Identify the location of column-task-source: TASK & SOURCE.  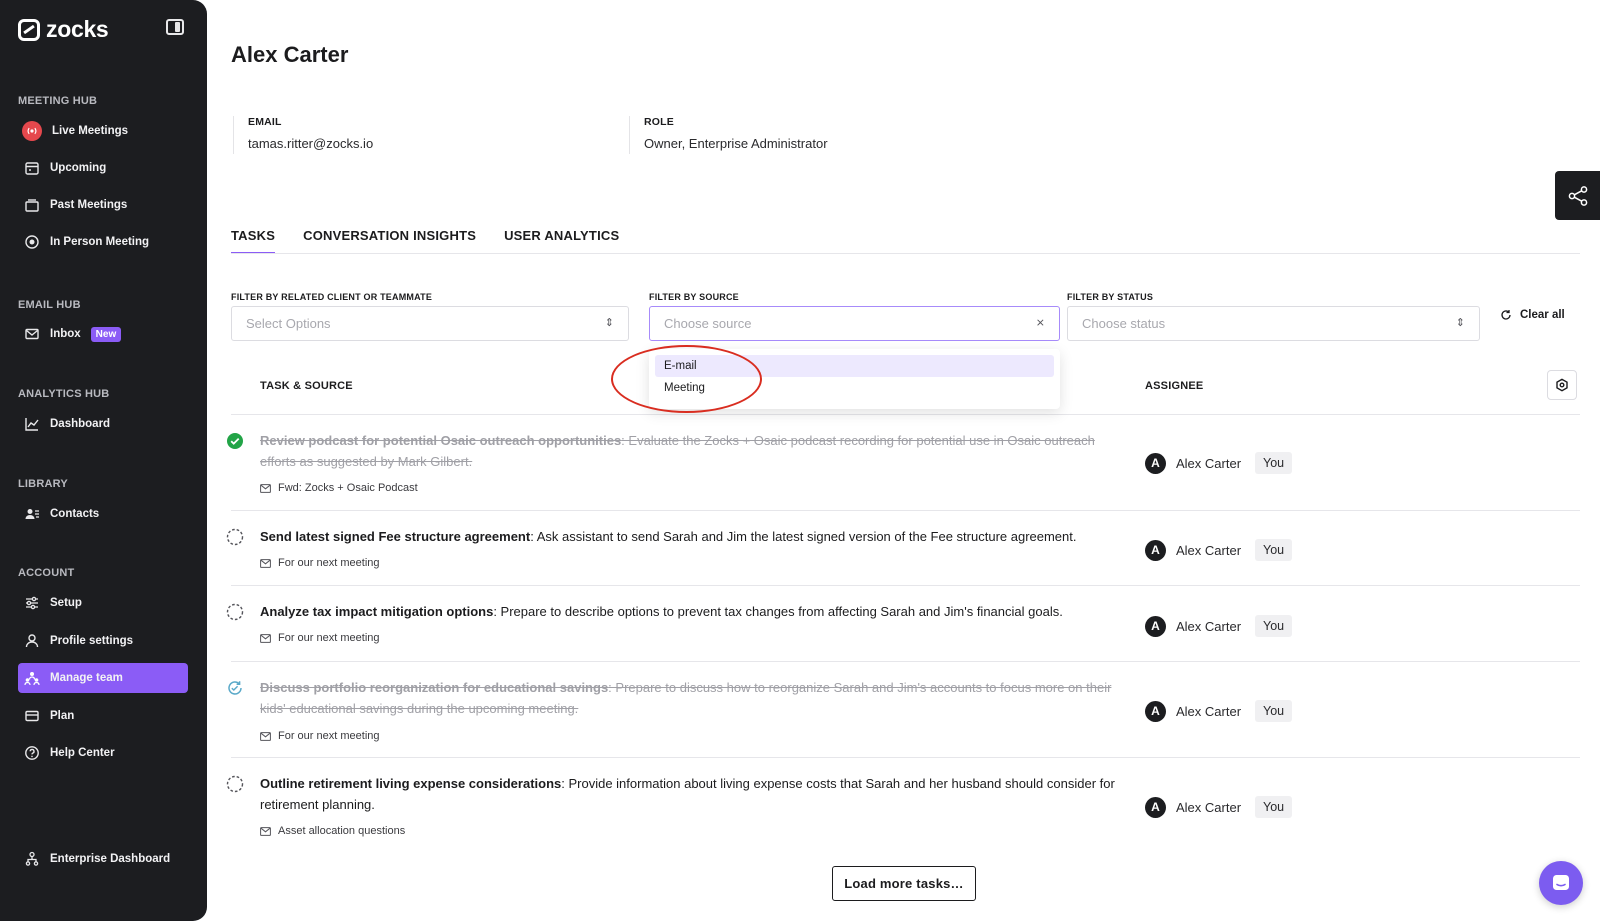
(306, 386).